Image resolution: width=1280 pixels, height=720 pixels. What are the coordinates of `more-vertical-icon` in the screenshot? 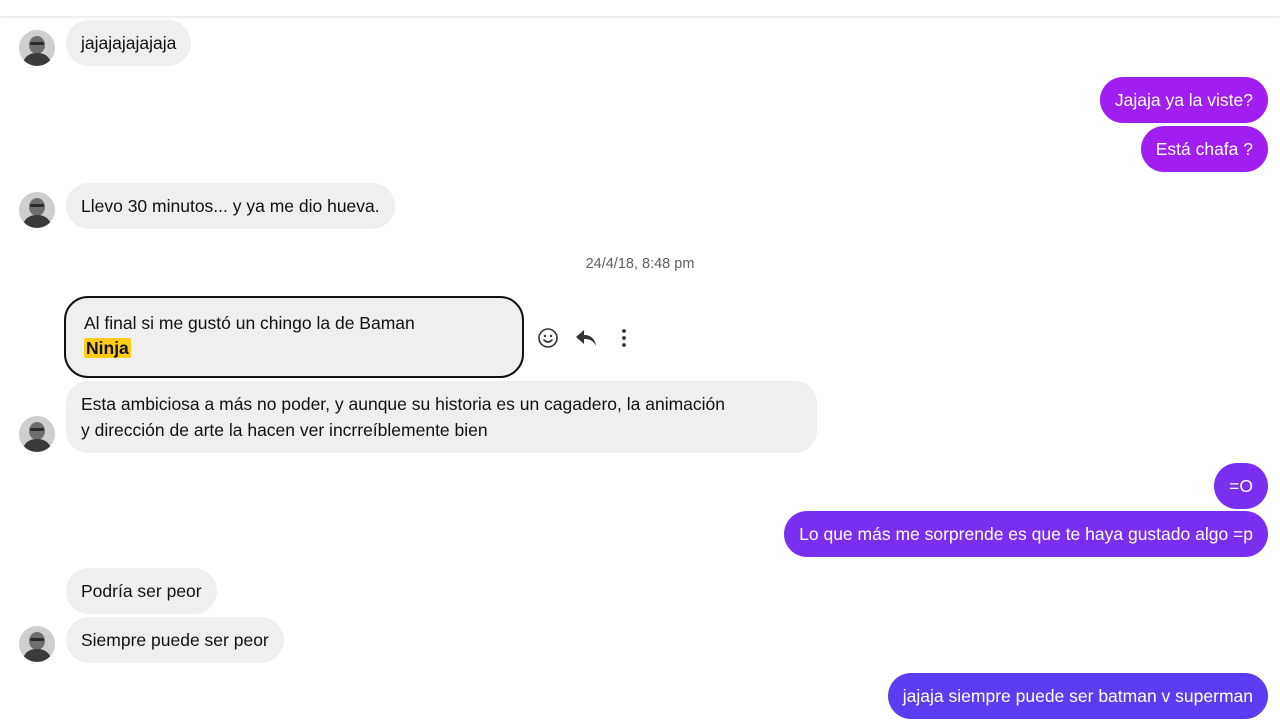 It's located at (624, 338).